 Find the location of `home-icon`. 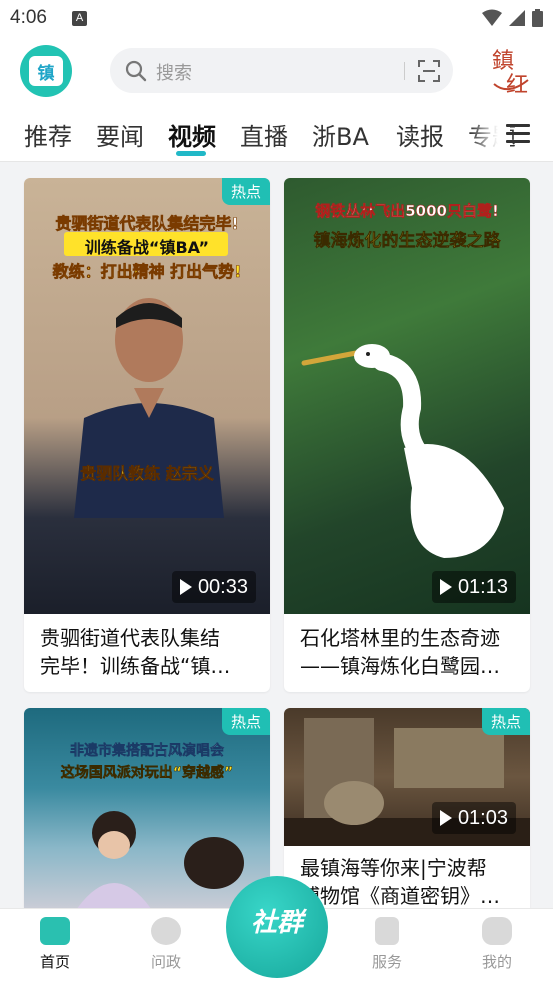

home-icon is located at coordinates (55, 931).